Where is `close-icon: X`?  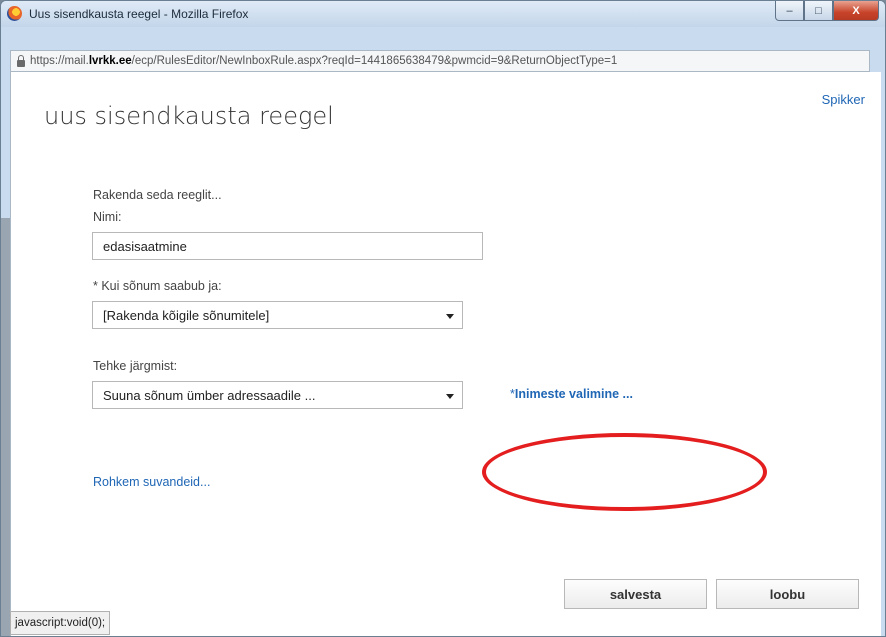 close-icon: X is located at coordinates (856, 10).